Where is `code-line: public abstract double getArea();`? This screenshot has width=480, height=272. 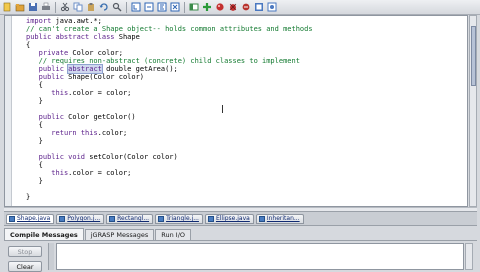
code-line: public abstract double getArea(); is located at coordinates (169, 69).